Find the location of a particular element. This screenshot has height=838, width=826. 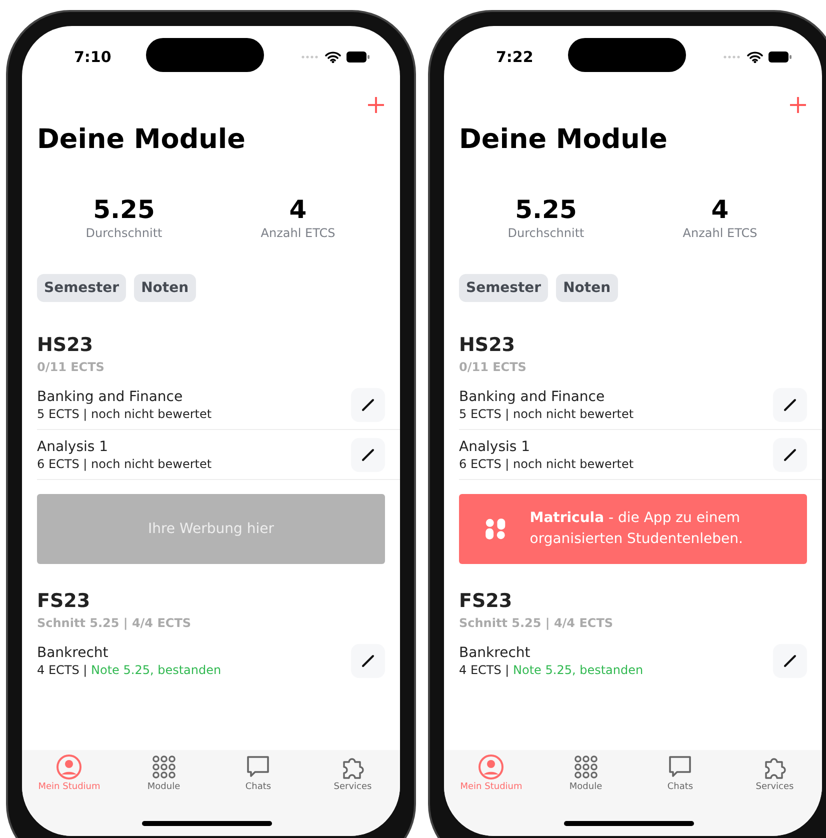

ad-text: Matricula - die App zu einem organisierten Studentenleben. is located at coordinates (637, 529).